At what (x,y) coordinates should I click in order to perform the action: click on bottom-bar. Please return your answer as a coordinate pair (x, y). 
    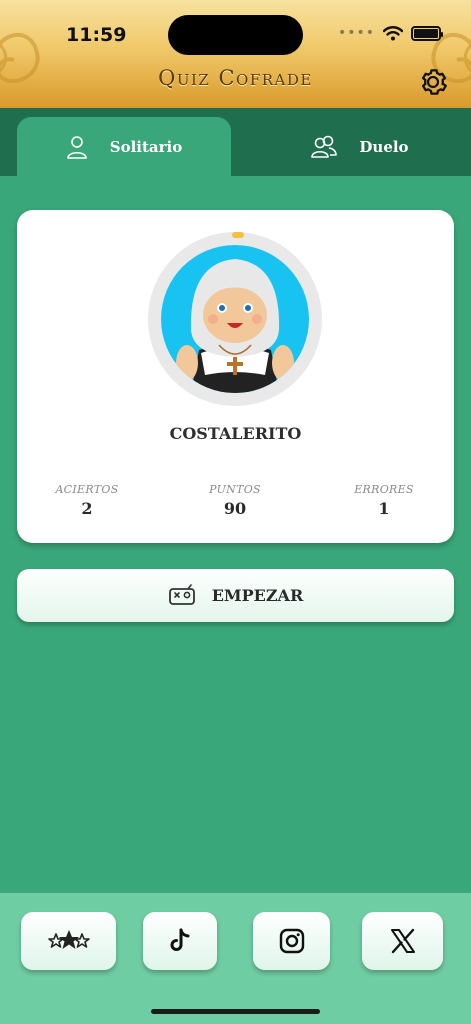
    Looking at the image, I should click on (235, 958).